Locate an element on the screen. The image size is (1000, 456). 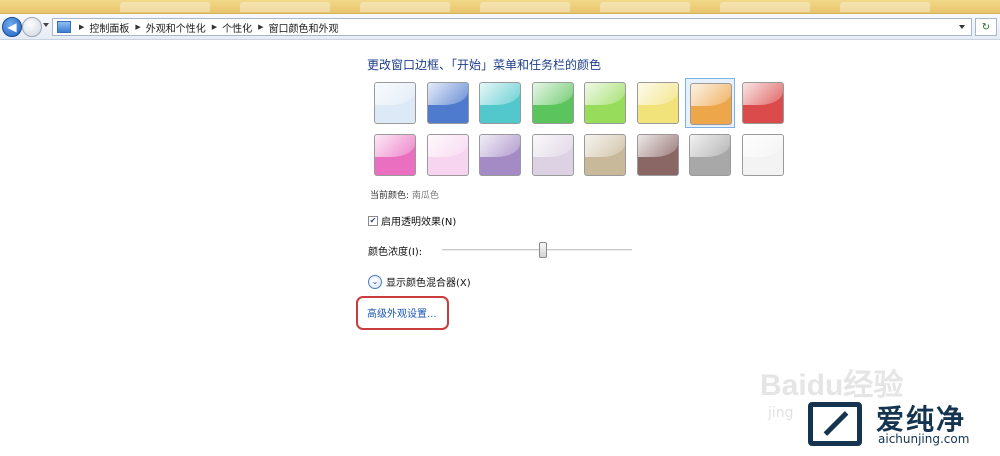
color-swatch-twilight is located at coordinates (448, 103).